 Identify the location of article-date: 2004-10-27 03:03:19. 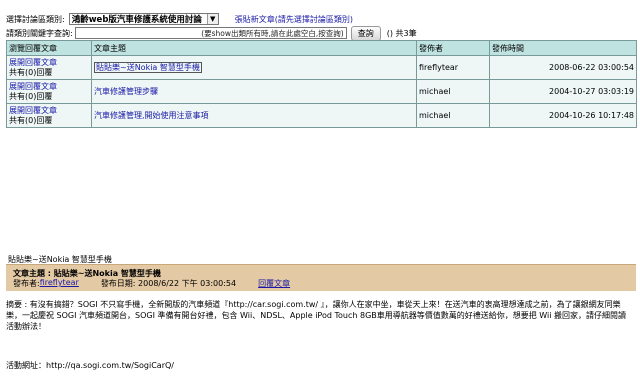
(563, 91).